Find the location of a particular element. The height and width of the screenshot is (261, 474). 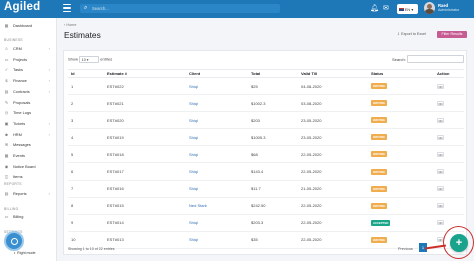

column-header-total: Total is located at coordinates (273, 73).